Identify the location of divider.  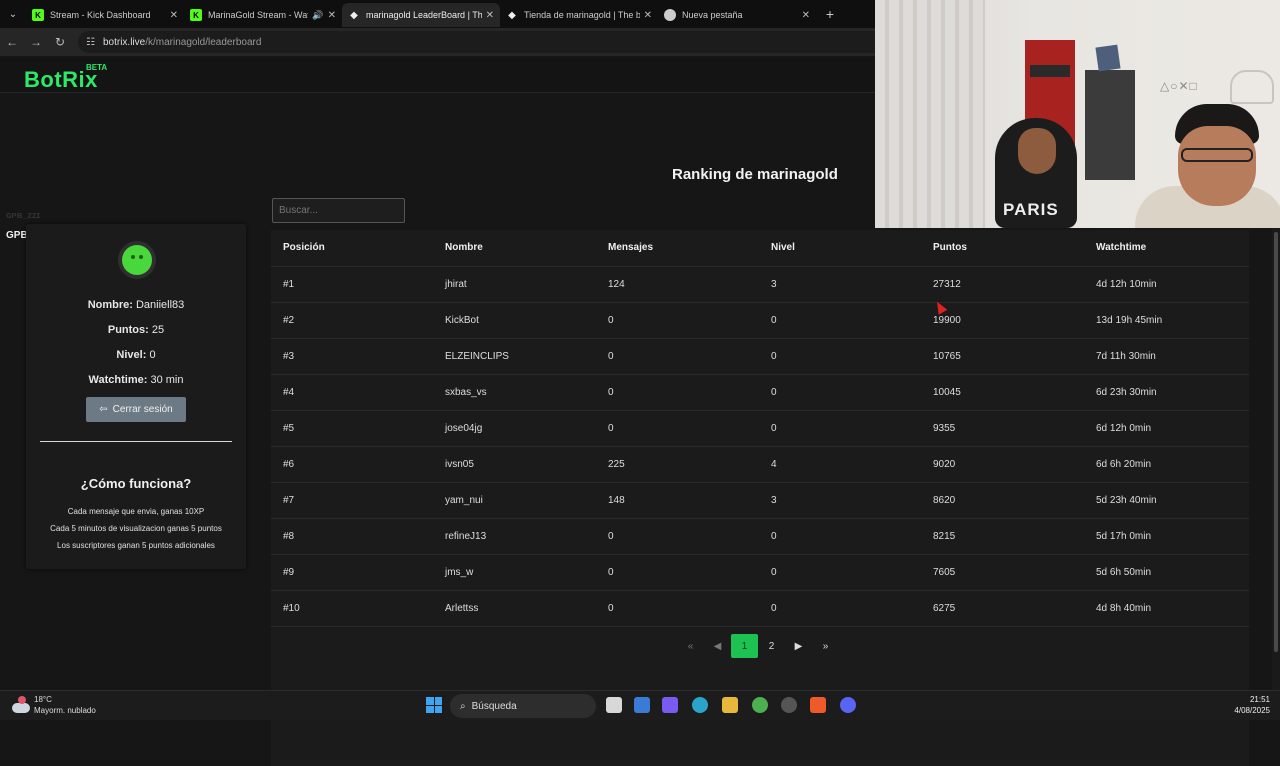
(136, 441).